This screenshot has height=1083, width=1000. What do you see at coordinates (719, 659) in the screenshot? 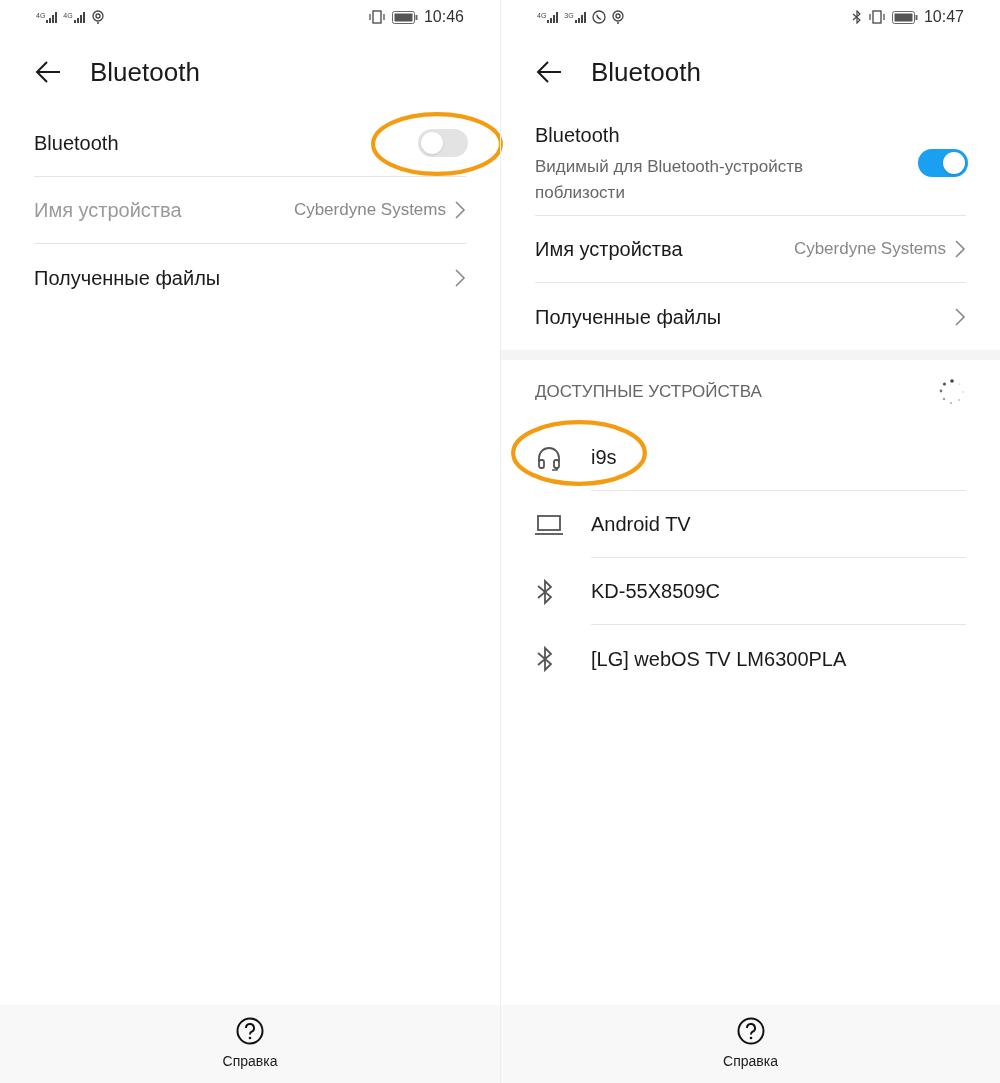
I see `device-name: [LG] webOS TV LM6300PLA` at bounding box center [719, 659].